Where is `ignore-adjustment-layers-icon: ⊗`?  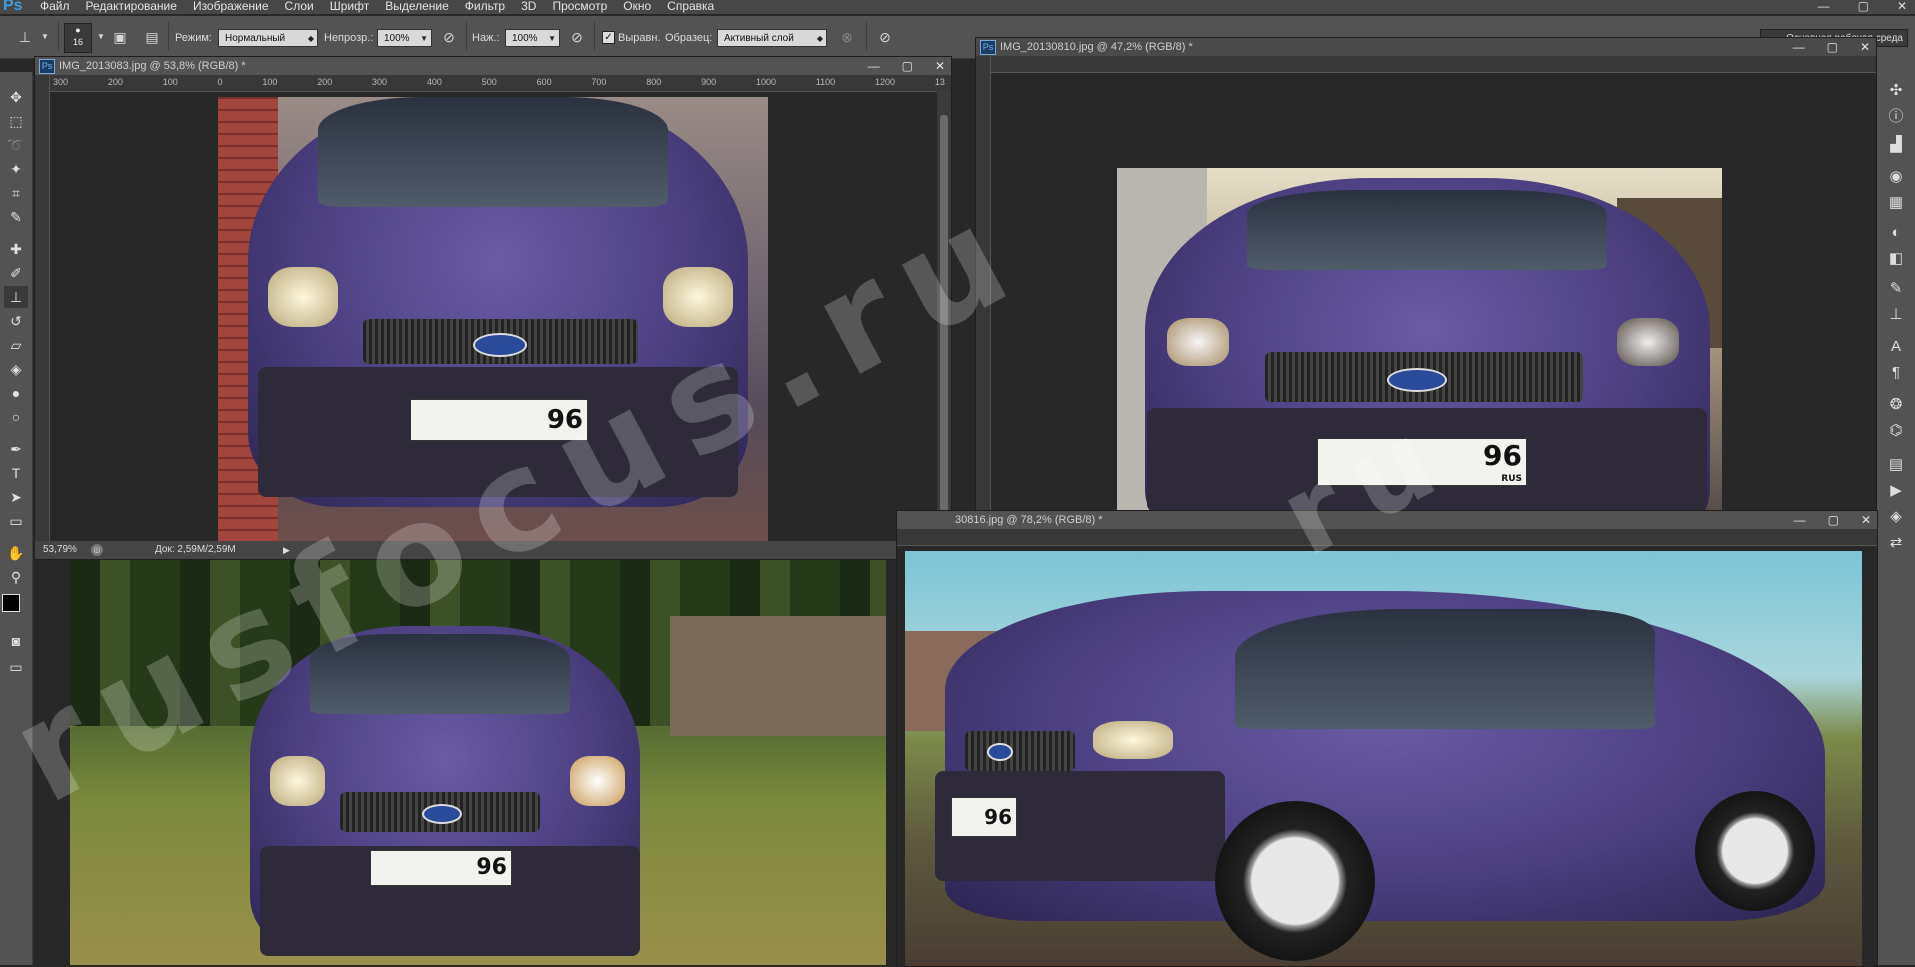 ignore-adjustment-layers-icon: ⊗ is located at coordinates (847, 37).